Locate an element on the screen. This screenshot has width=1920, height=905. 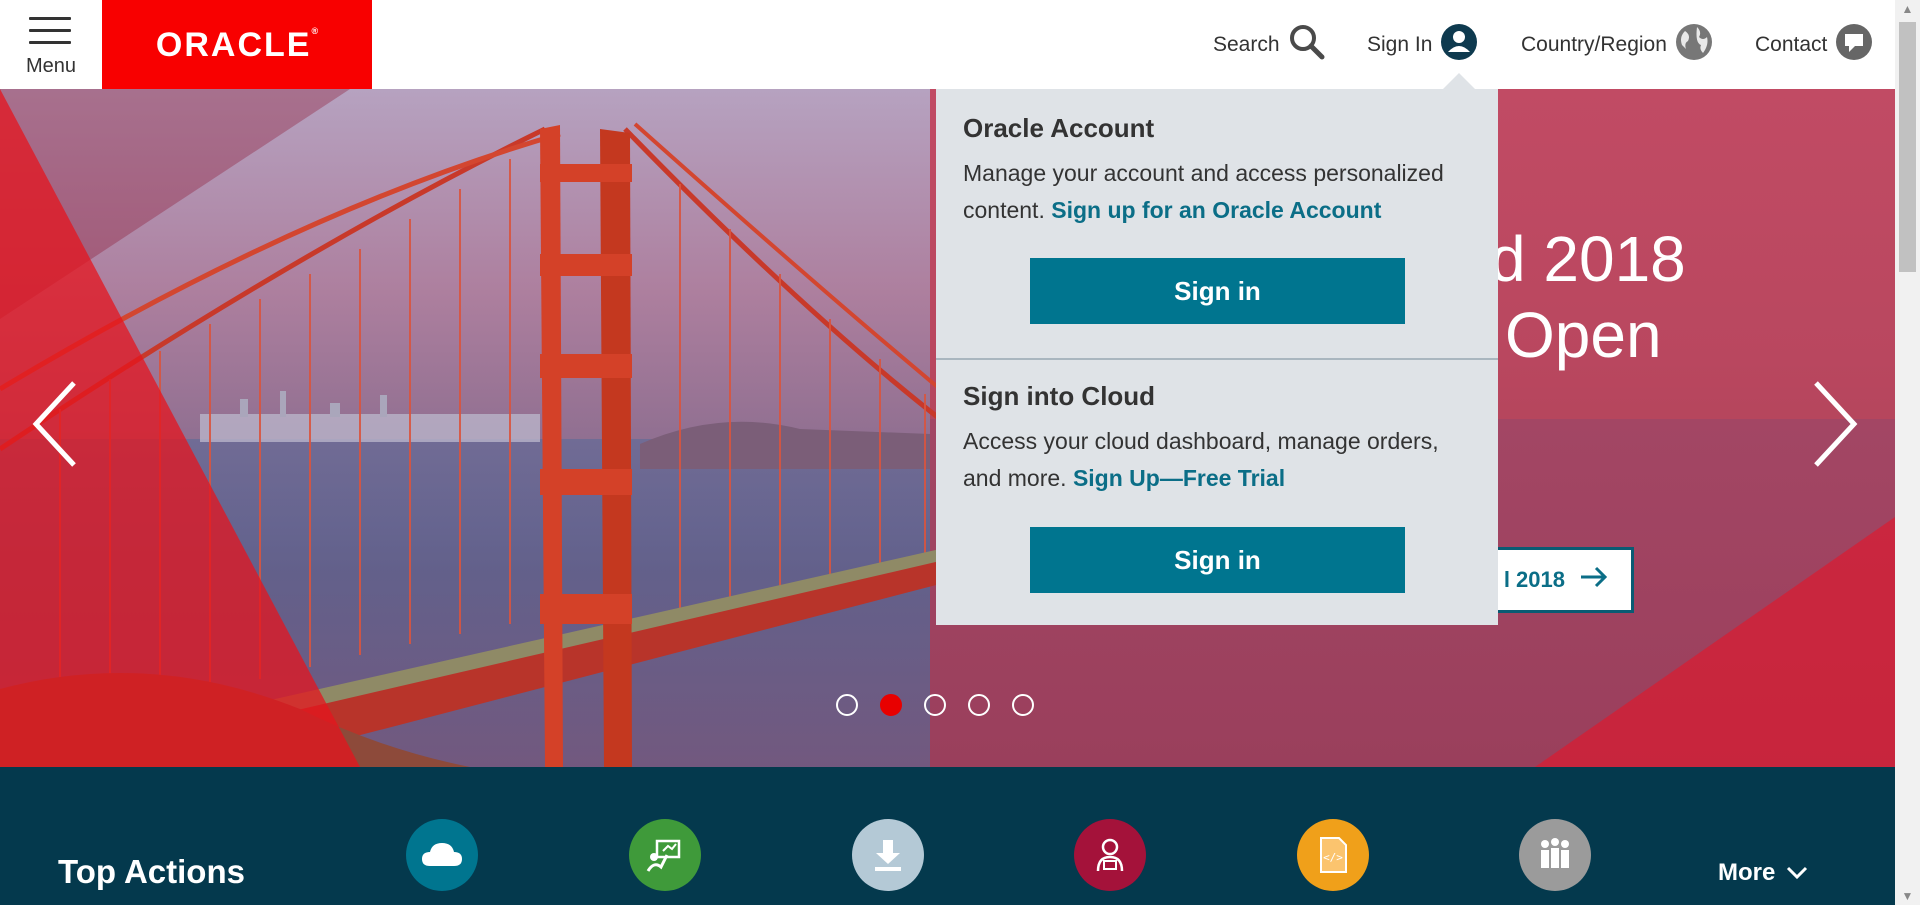
free-trial-link: Sign Up—Free Trial is located at coordinates (1179, 478).